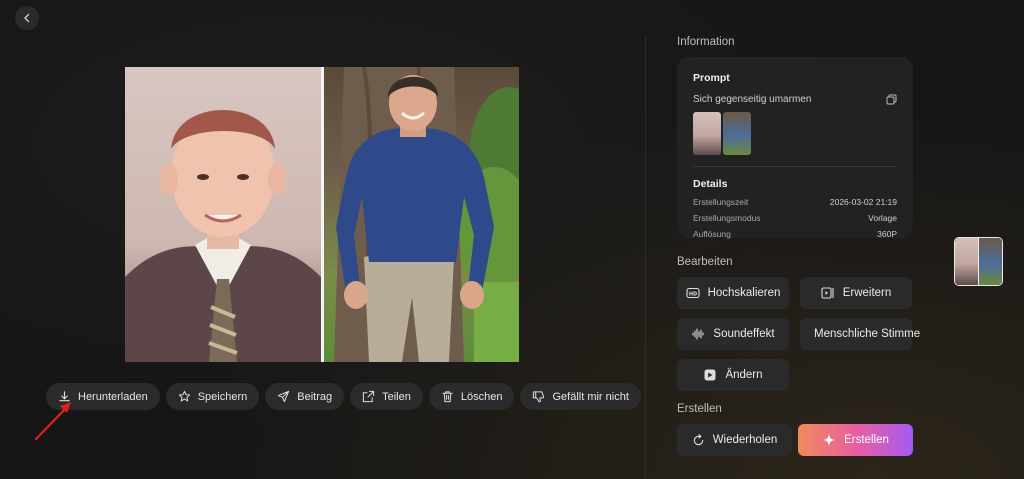 This screenshot has width=1024, height=479. Describe the element at coordinates (315, 396) in the screenshot. I see `post-label: Beitrag` at that location.